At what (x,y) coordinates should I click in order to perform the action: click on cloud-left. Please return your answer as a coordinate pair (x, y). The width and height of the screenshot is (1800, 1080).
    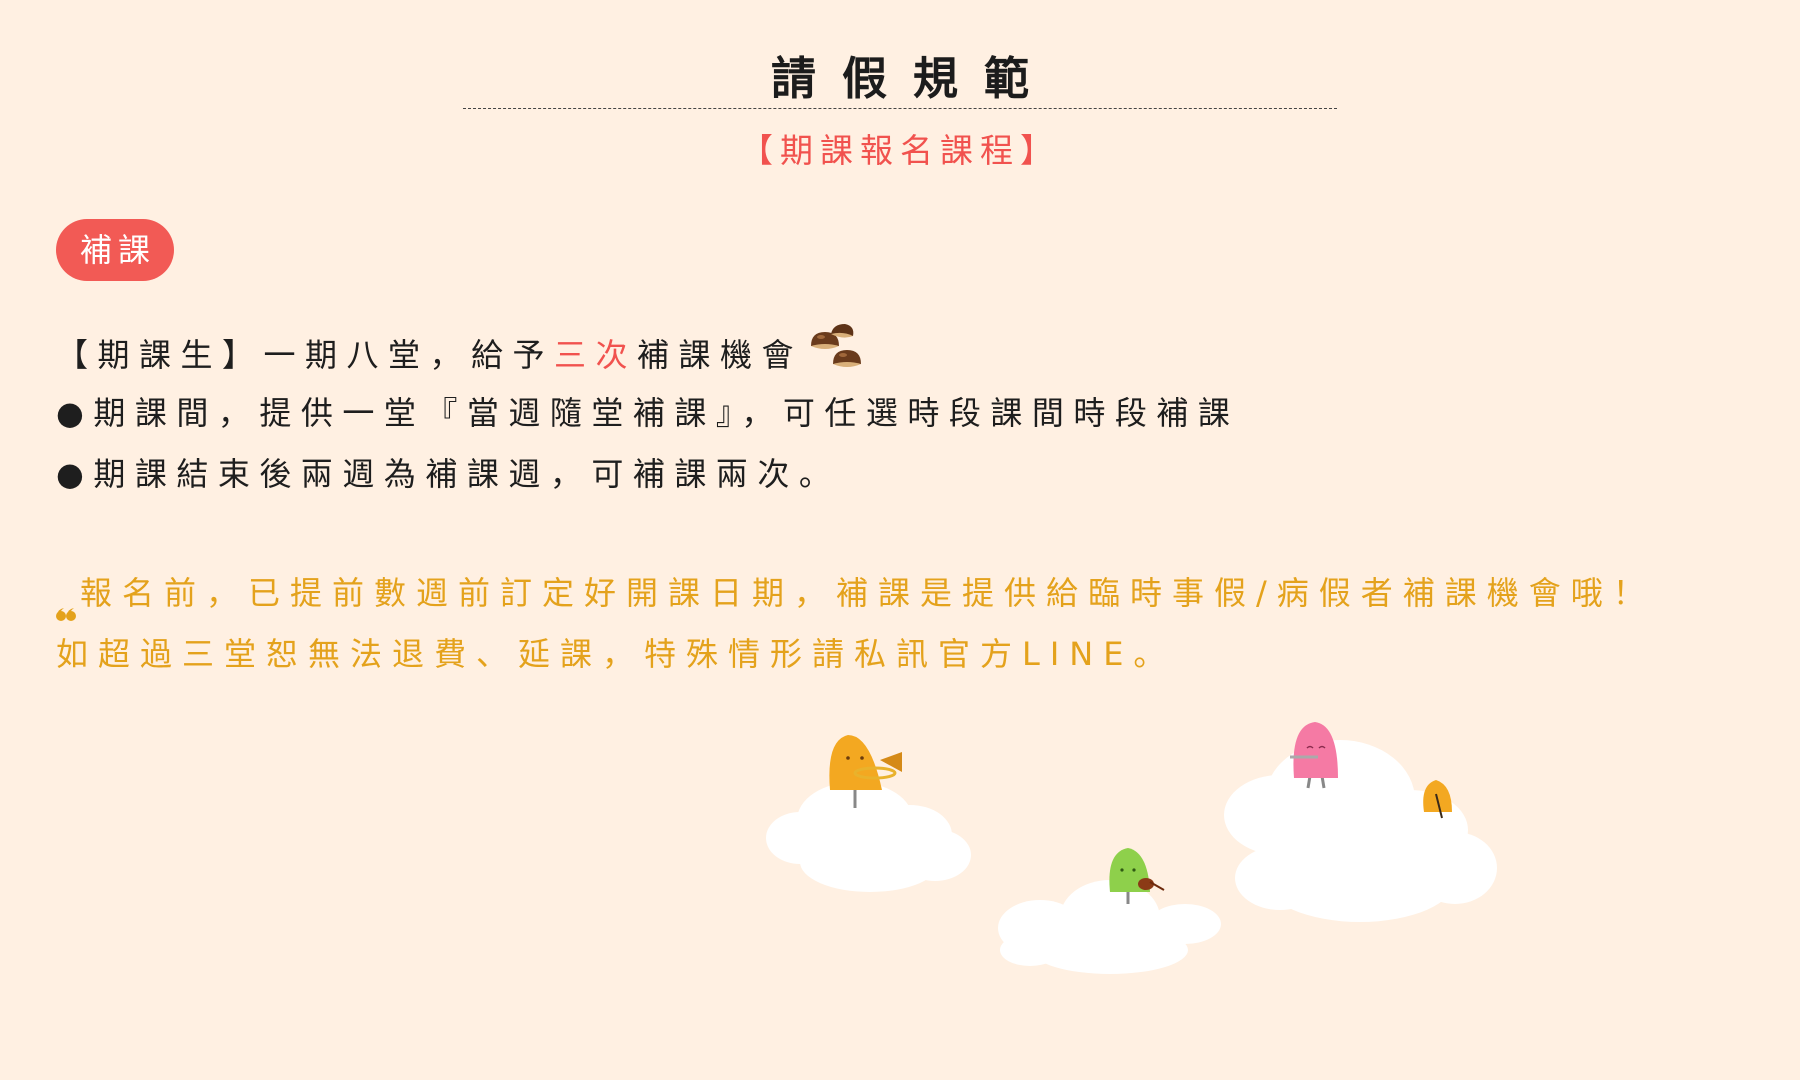
    Looking at the image, I should click on (868, 837).